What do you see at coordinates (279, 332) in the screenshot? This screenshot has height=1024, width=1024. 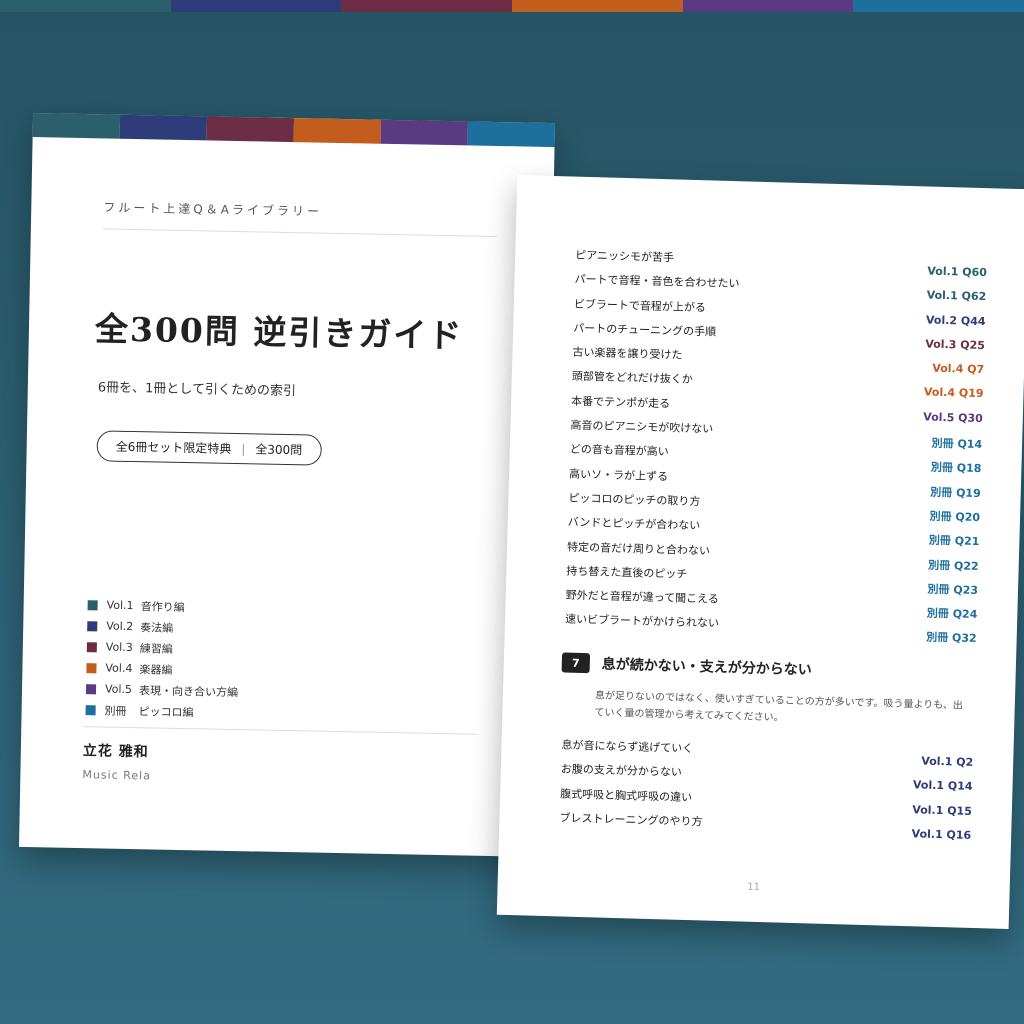 I see `book-title: 全300問 逆引きガイド` at bounding box center [279, 332].